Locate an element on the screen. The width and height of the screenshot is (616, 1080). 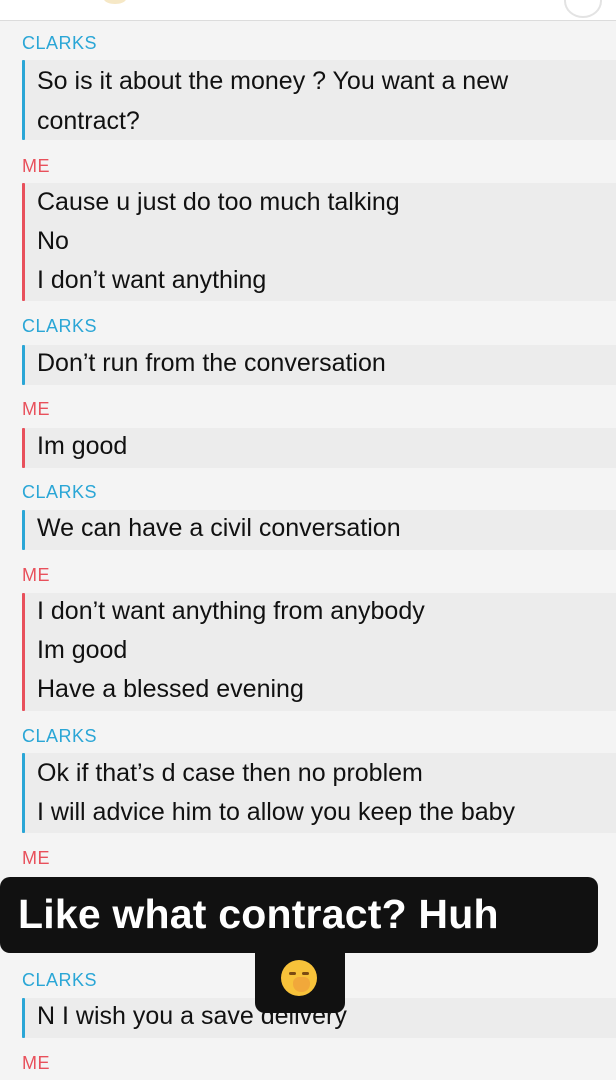
story-caption: Like what contract? Huh is located at coordinates (299, 915).